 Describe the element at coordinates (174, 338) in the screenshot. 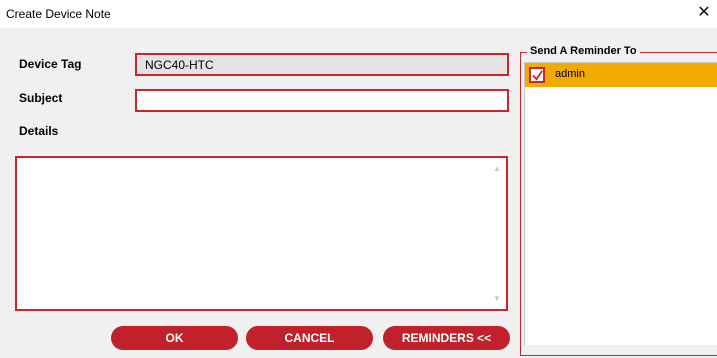

I see `ok-button: OK` at that location.